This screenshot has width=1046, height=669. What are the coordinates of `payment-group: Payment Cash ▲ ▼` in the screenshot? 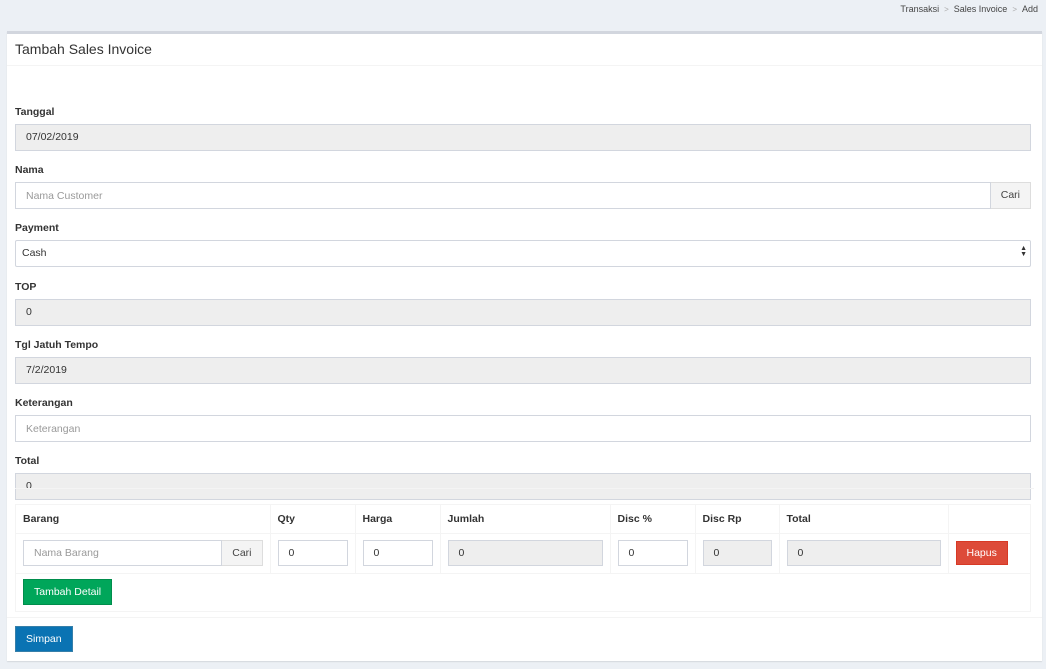 It's located at (523, 244).